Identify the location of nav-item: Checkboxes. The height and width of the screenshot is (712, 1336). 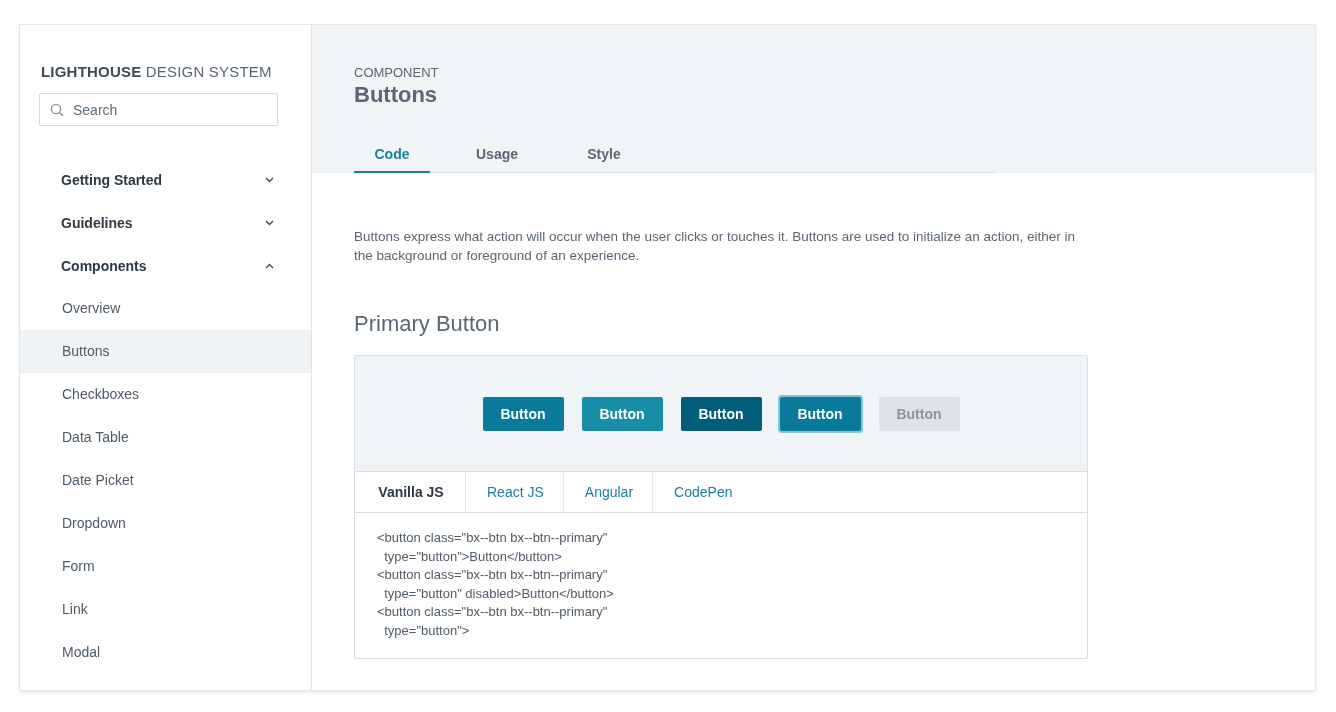
(165, 394).